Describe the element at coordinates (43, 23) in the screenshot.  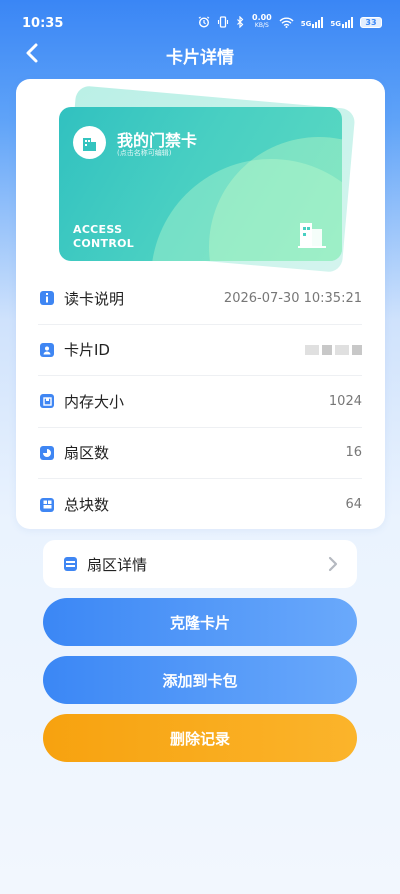
I see `status-time: 10:35` at that location.